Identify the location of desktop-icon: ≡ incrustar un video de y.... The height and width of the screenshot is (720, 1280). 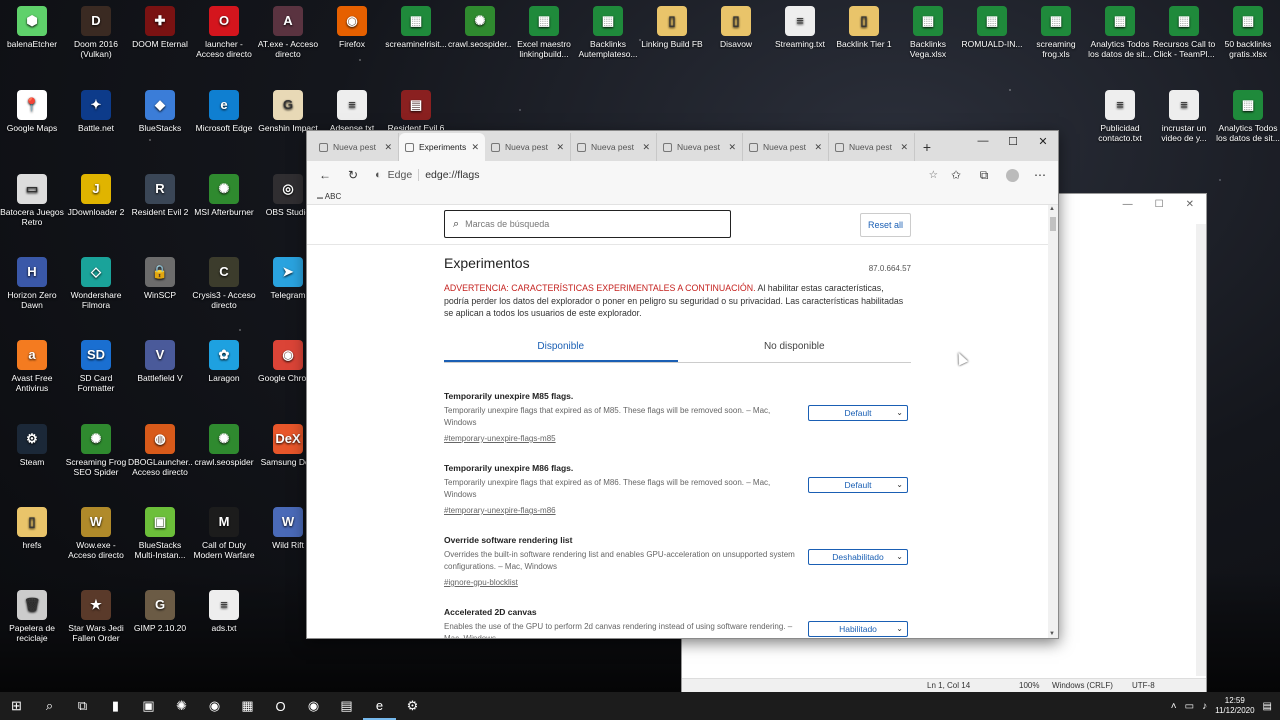
(1184, 114).